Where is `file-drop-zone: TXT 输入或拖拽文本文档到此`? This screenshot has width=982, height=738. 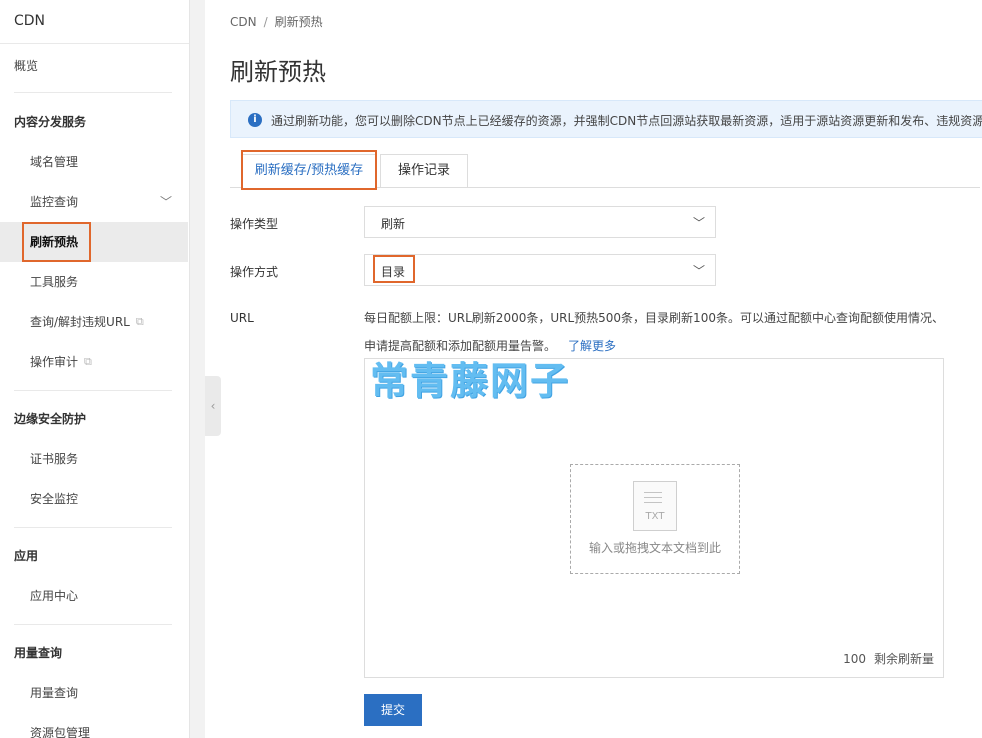
file-drop-zone: TXT 输入或拖拽文本文档到此 is located at coordinates (655, 519).